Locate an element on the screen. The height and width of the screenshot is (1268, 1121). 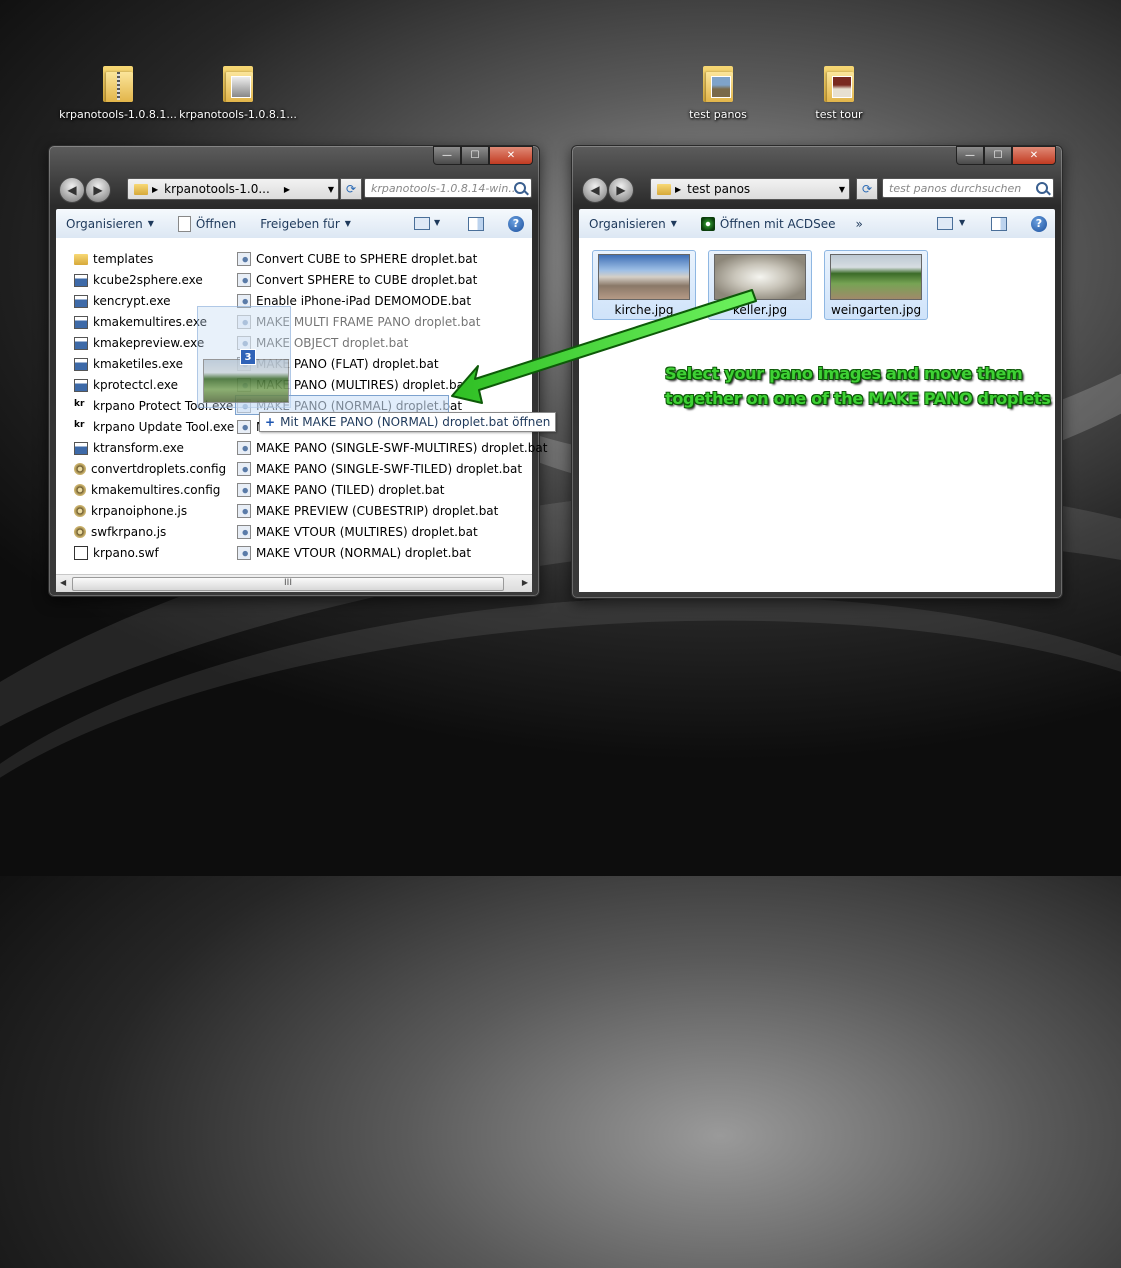
annotation-arrow is located at coordinates (604, 346).